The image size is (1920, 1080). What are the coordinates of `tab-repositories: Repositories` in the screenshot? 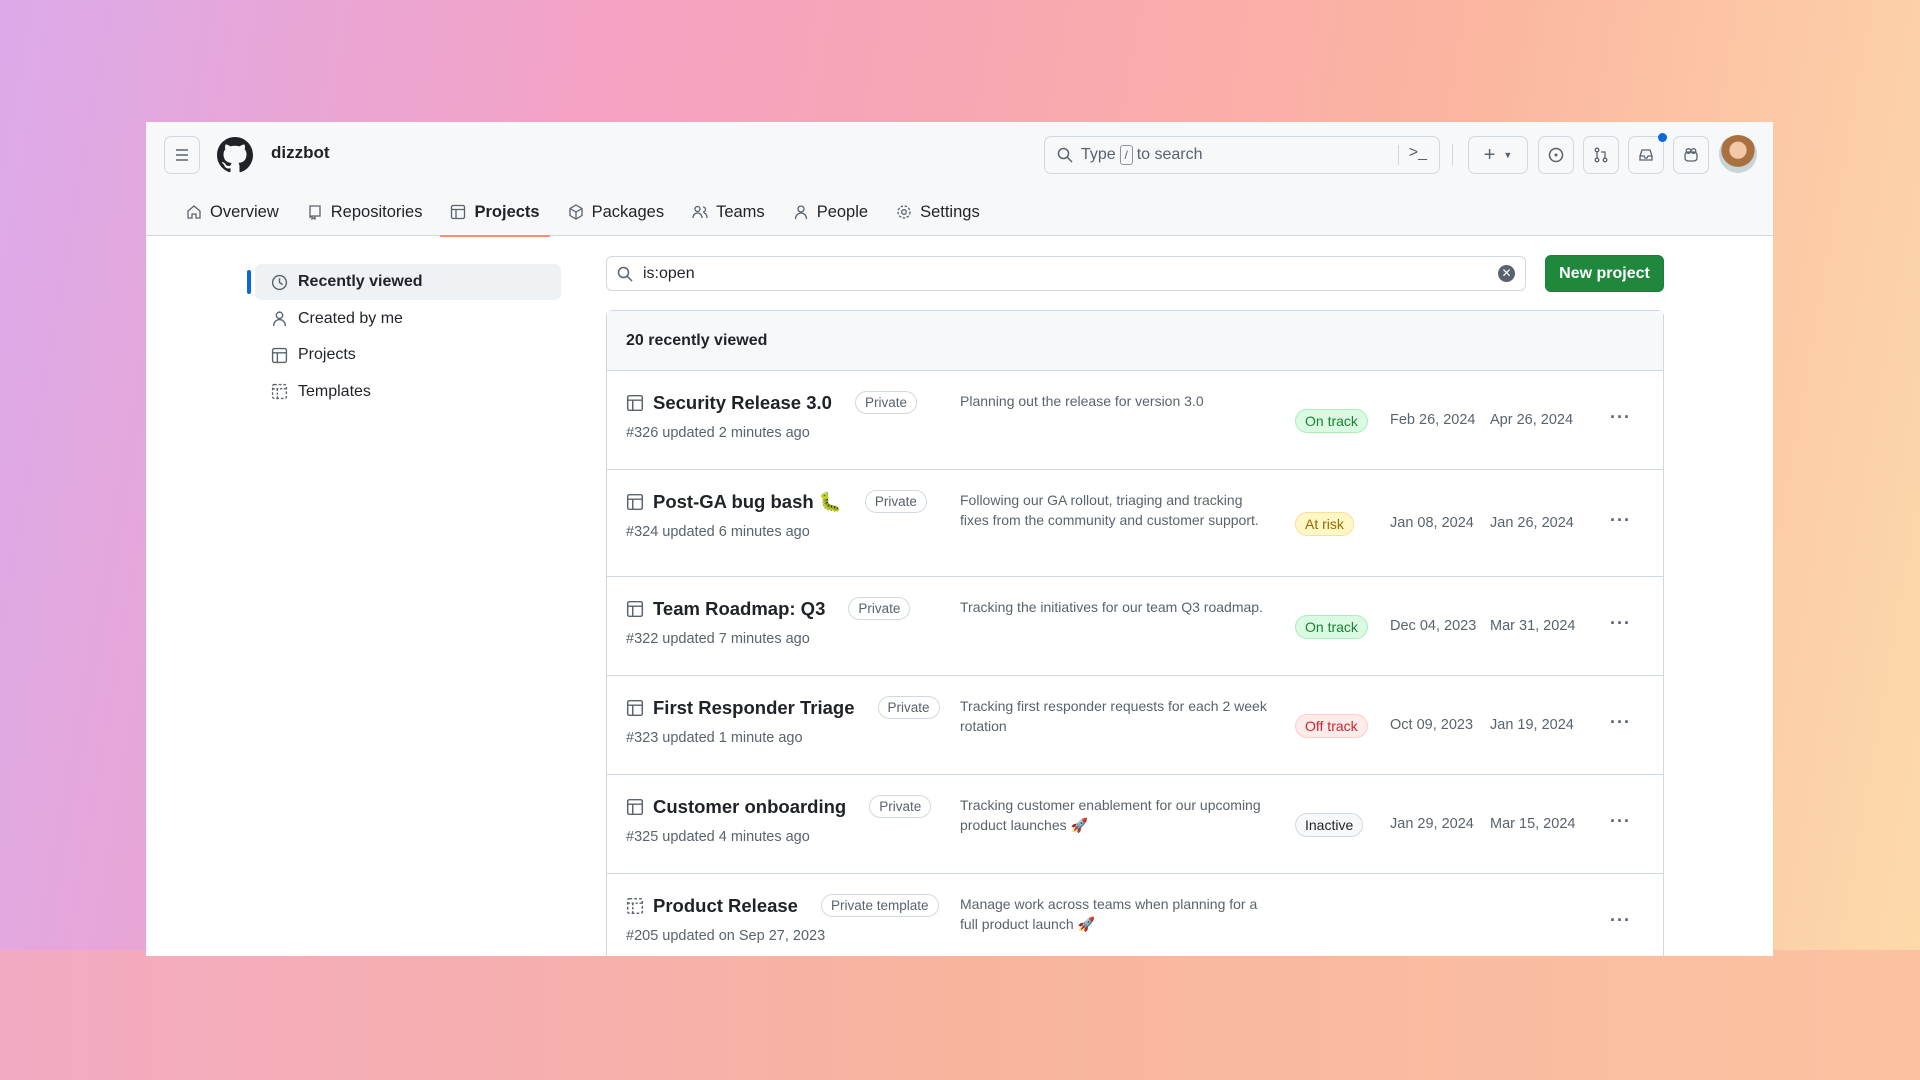 It's located at (365, 212).